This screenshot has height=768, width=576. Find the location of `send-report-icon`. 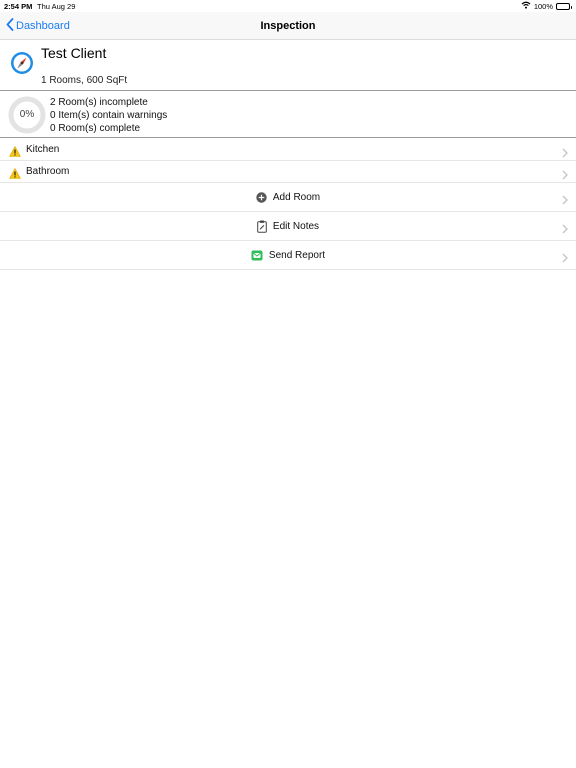

send-report-icon is located at coordinates (257, 255).